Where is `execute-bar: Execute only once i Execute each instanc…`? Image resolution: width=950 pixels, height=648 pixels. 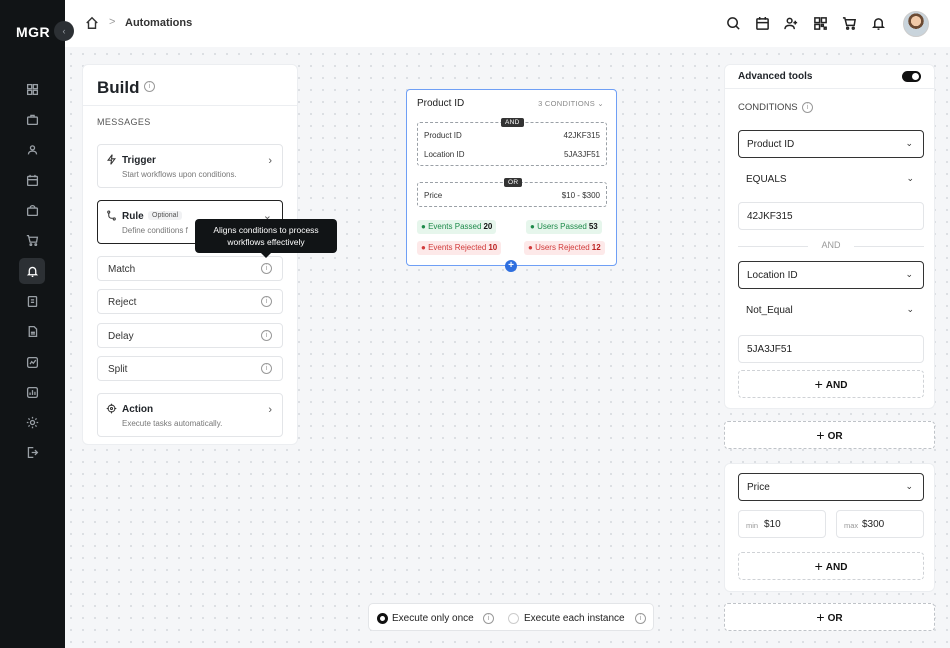 execute-bar: Execute only once i Execute each instanc… is located at coordinates (511, 617).